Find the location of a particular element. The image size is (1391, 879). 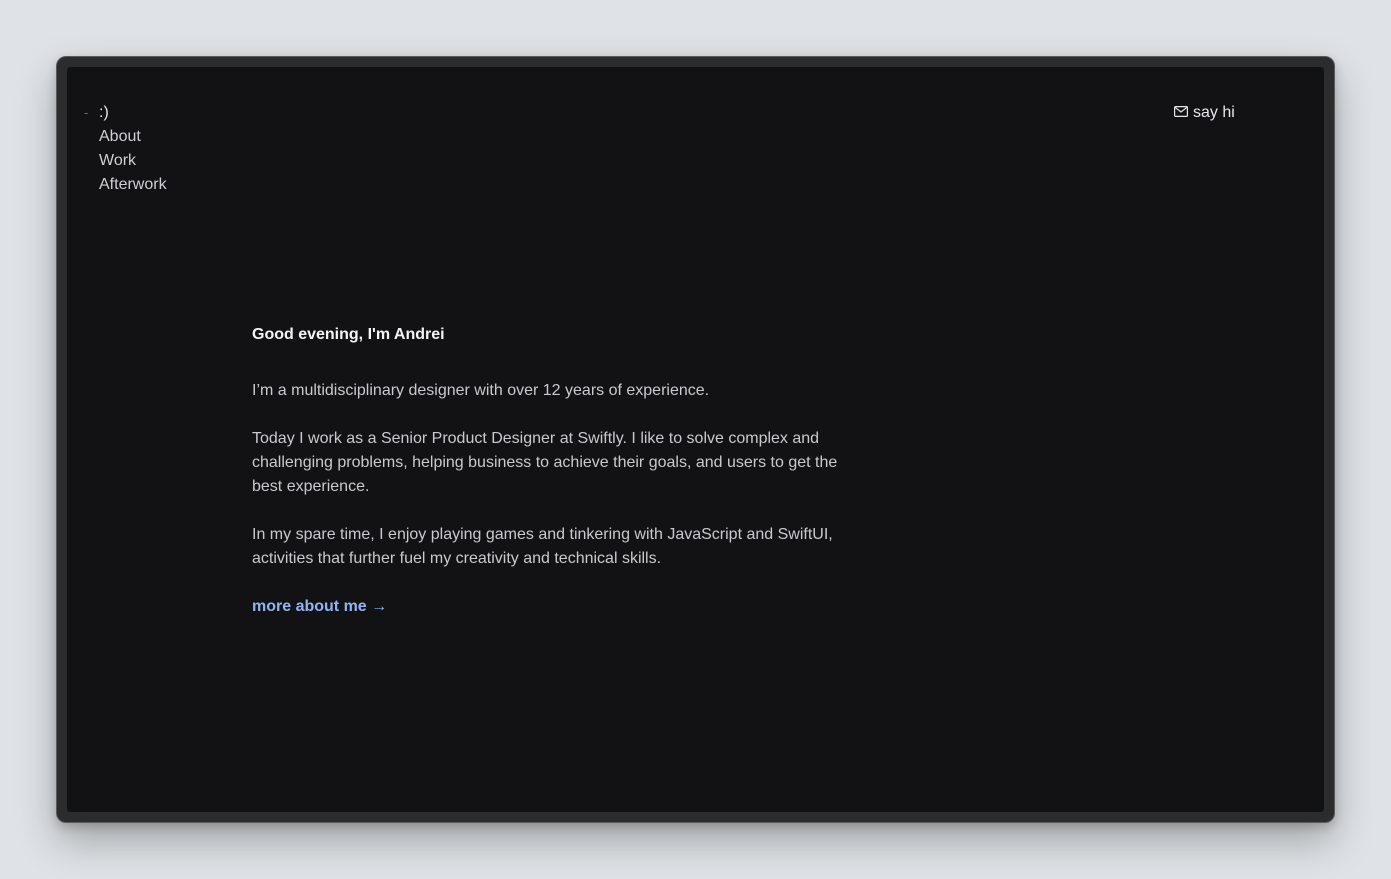

main-nav: - :) About Work Afterwork is located at coordinates (125, 149).